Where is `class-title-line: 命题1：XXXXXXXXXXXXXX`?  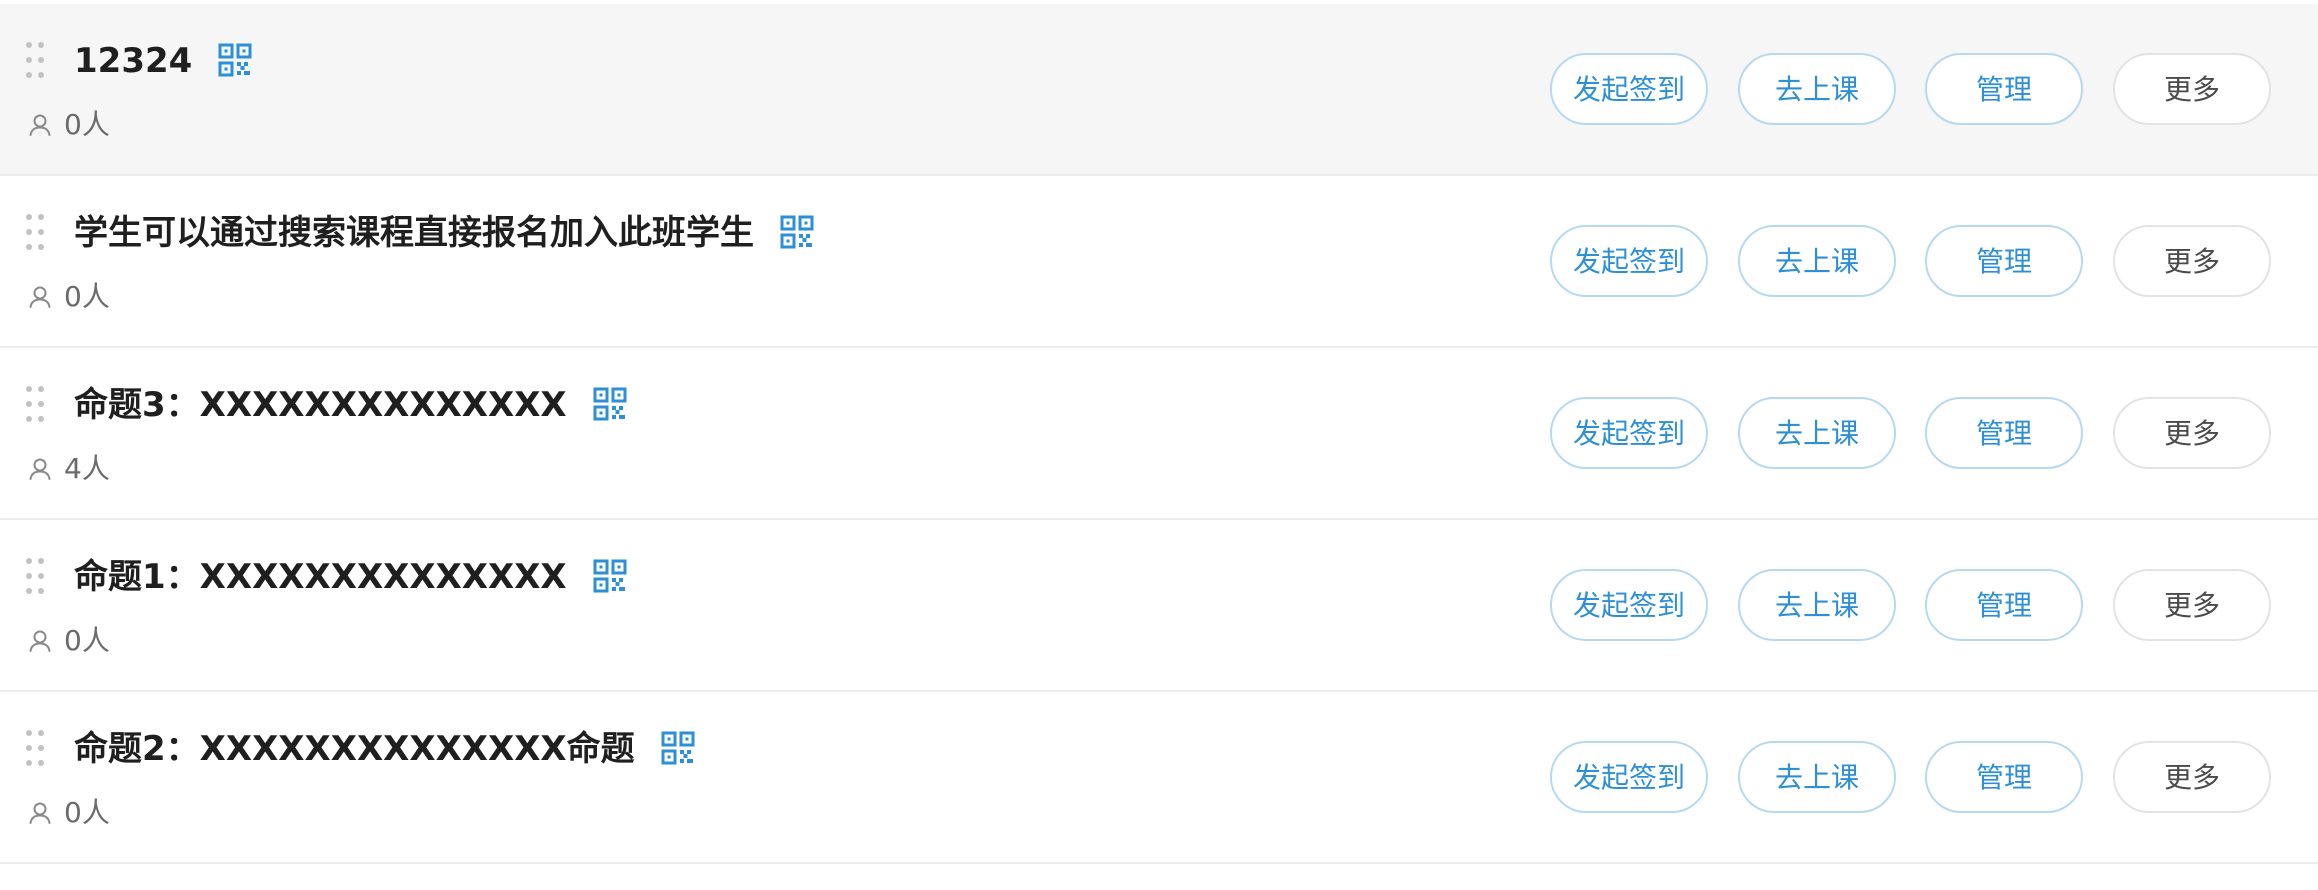
class-title-line: 命题1：XXXXXXXXXXXXXX is located at coordinates (350, 577).